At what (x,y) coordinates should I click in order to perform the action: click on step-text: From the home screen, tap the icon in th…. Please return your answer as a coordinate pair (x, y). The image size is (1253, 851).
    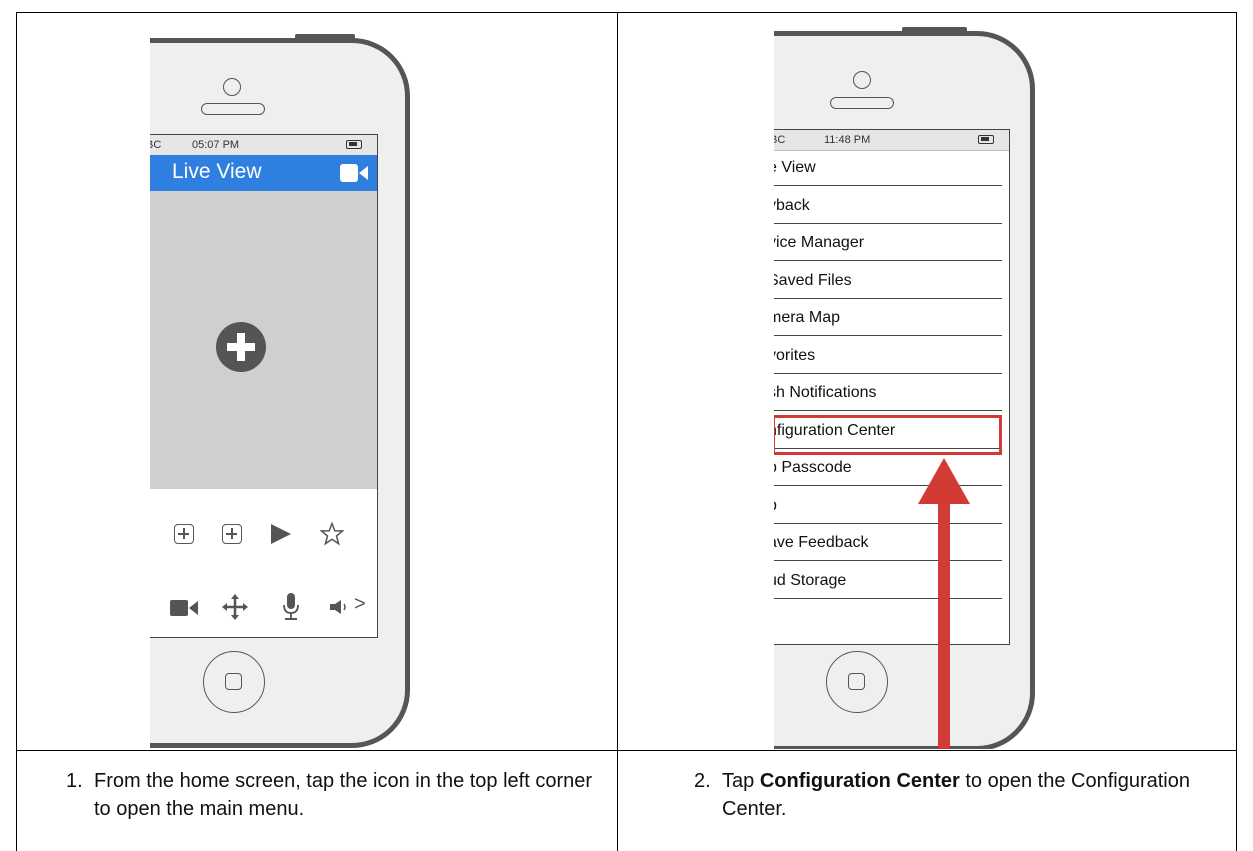
    Looking at the image, I should click on (343, 795).